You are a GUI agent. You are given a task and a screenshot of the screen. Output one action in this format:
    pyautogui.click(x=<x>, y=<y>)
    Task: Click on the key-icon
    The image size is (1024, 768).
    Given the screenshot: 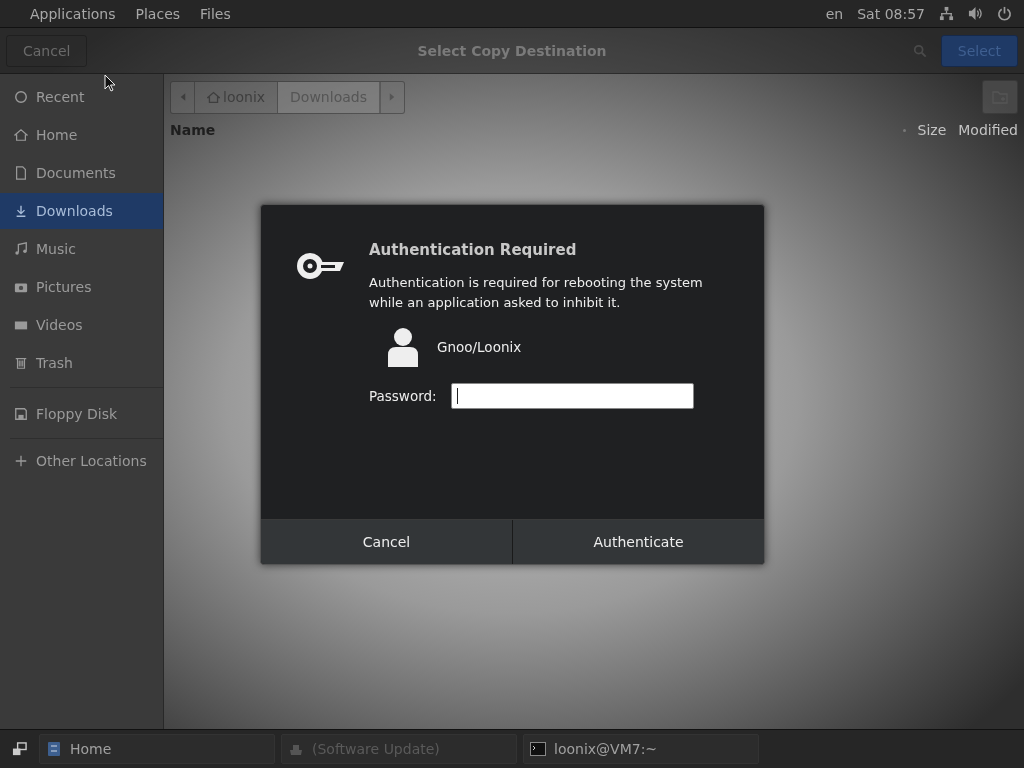 What is the action you would take?
    pyautogui.click(x=321, y=266)
    